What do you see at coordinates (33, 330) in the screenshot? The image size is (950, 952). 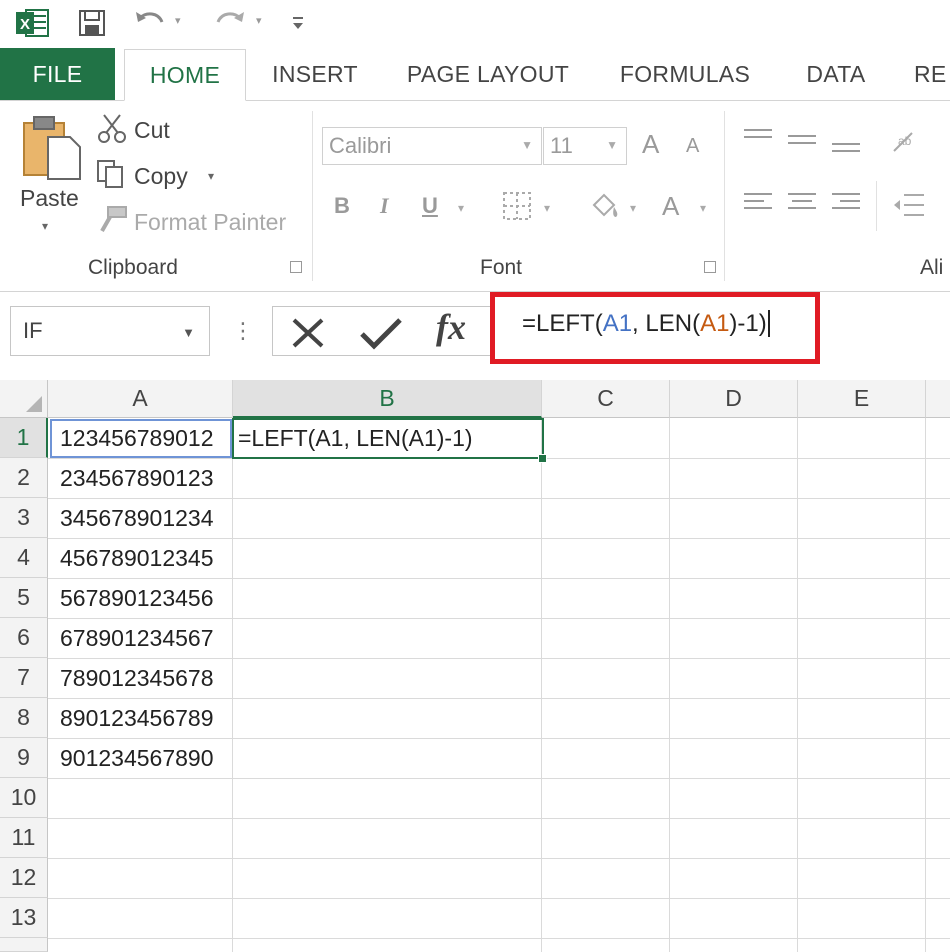 I see `name-box-value: IF` at bounding box center [33, 330].